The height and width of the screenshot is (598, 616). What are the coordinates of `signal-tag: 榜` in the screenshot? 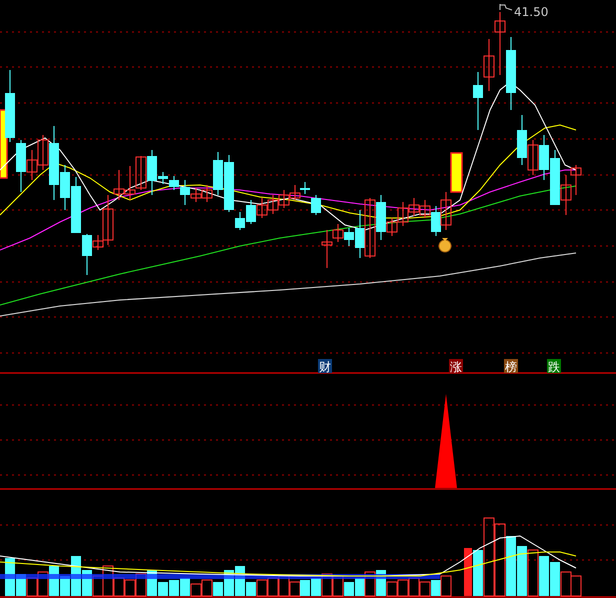 It's located at (511, 366).